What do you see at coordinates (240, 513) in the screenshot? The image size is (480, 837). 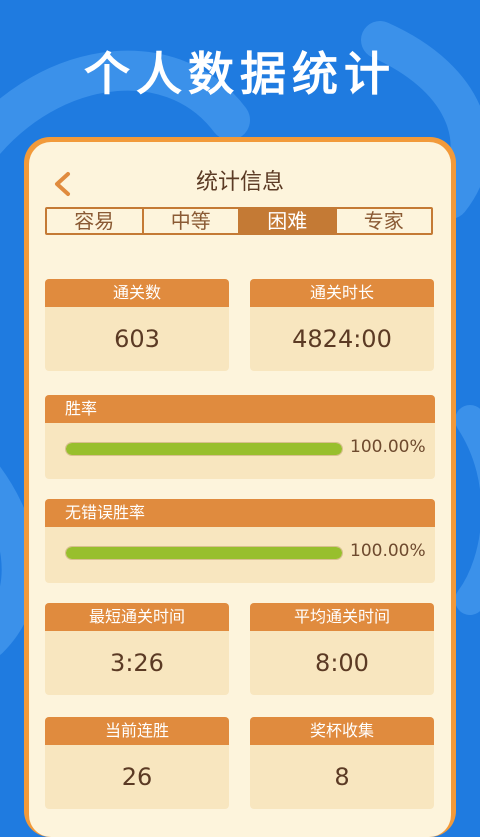 I see `perfect-win-rate-label: 无错误胜率` at bounding box center [240, 513].